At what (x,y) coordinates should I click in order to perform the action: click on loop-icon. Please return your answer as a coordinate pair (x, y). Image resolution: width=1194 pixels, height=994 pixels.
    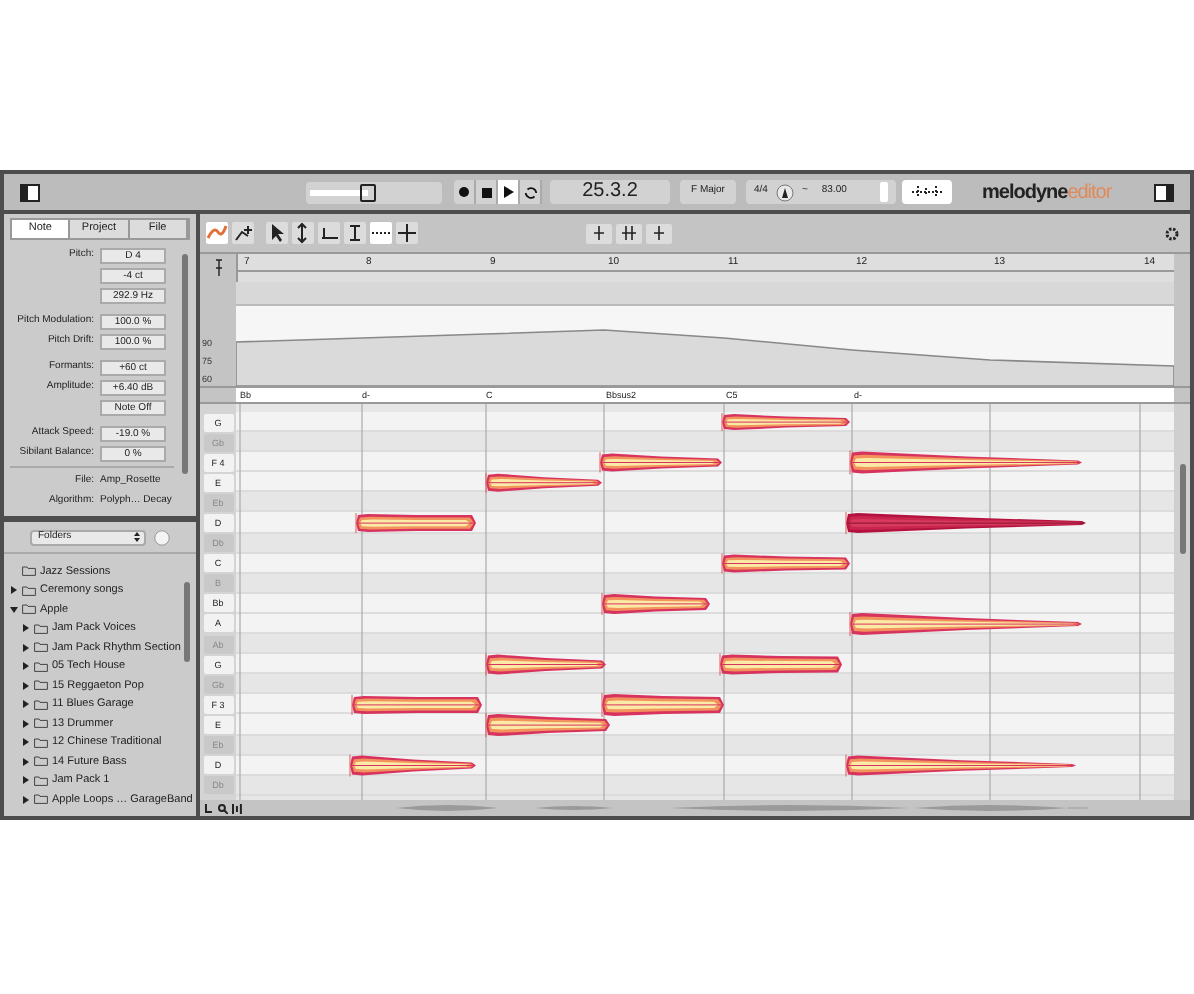
    Looking at the image, I should click on (530, 192).